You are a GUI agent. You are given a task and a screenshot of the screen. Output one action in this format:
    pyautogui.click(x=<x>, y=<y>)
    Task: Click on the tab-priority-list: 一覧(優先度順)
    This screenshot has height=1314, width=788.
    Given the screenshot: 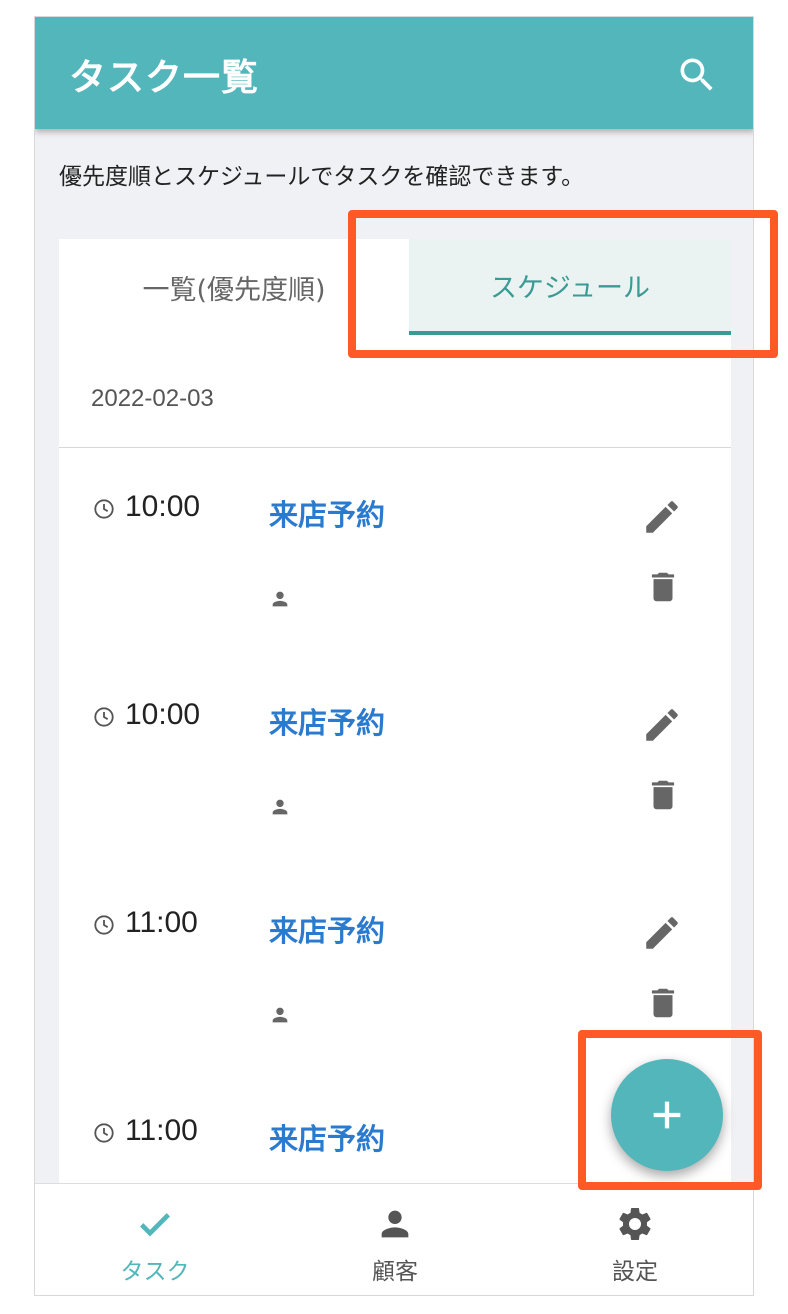 What is the action you would take?
    pyautogui.click(x=234, y=287)
    